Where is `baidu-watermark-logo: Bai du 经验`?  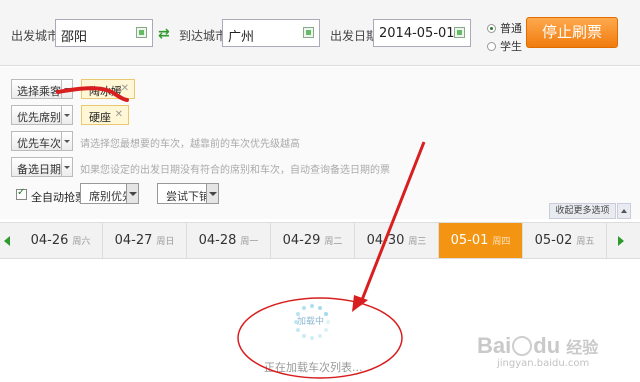
baidu-watermark-logo: Bai du 经验 is located at coordinates (538, 345).